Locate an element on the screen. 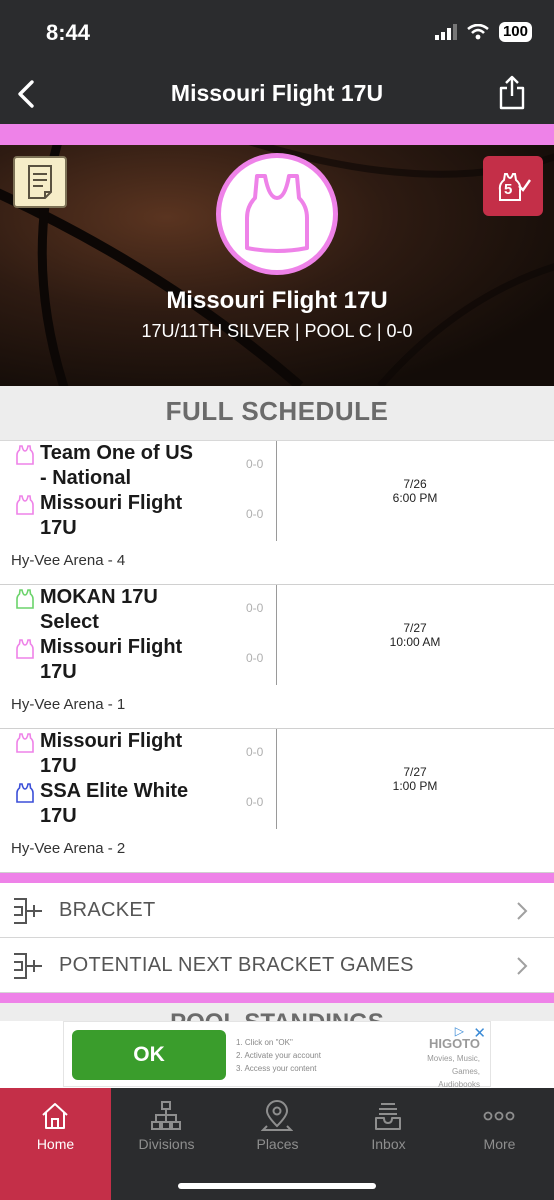 This screenshot has height=1200, width=554. ranking-button: 5 is located at coordinates (513, 186).